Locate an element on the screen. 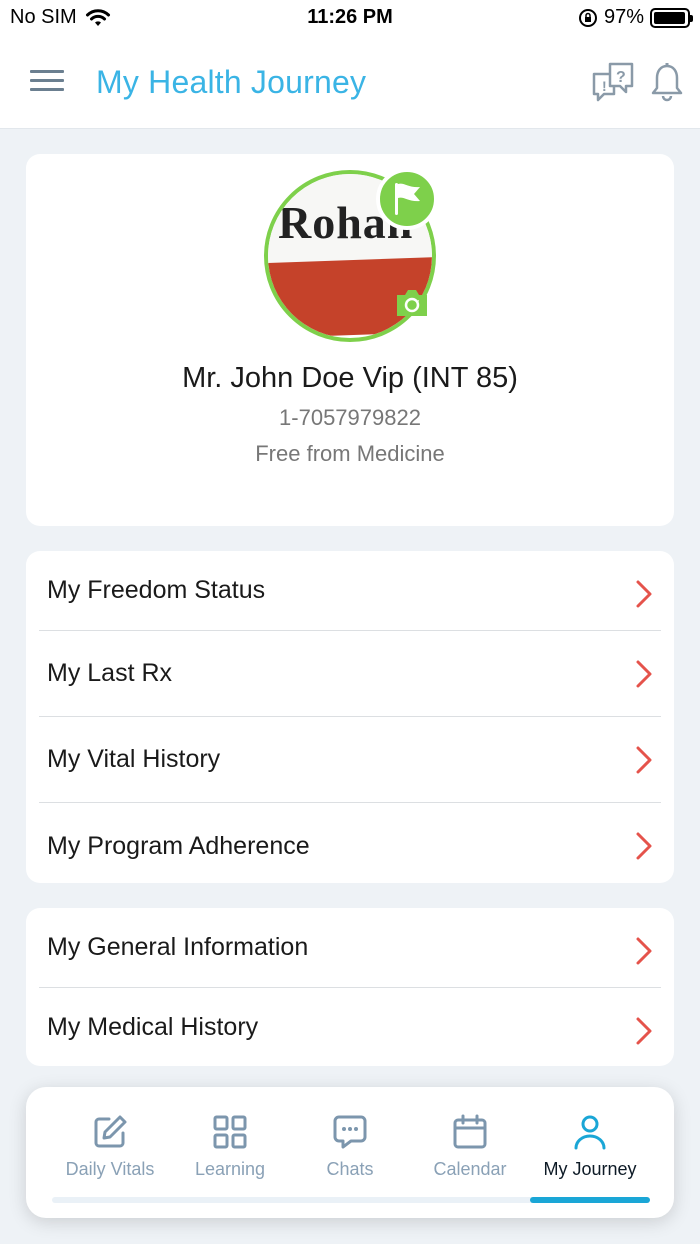 The height and width of the screenshot is (1244, 700). battery-percent: 97% is located at coordinates (623, 17).